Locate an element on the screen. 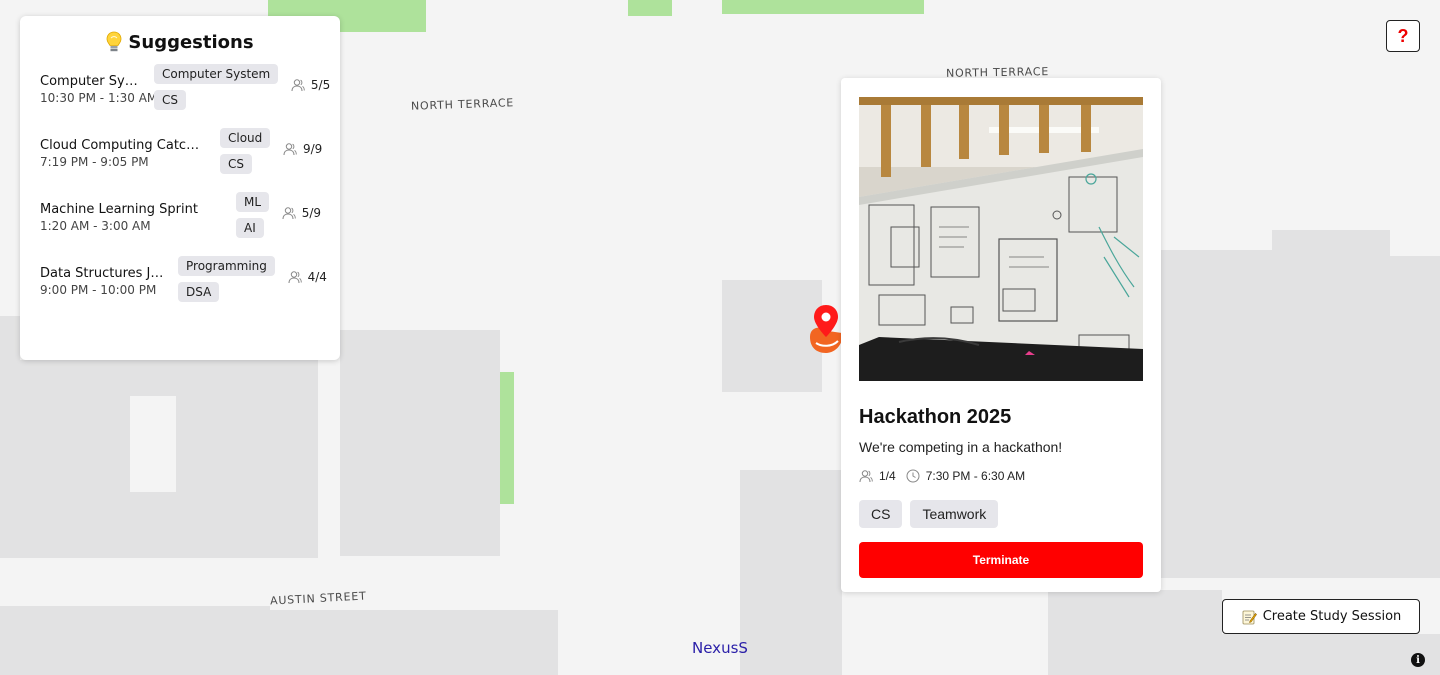  create-study-session-label: Create Study Session is located at coordinates (1332, 616).